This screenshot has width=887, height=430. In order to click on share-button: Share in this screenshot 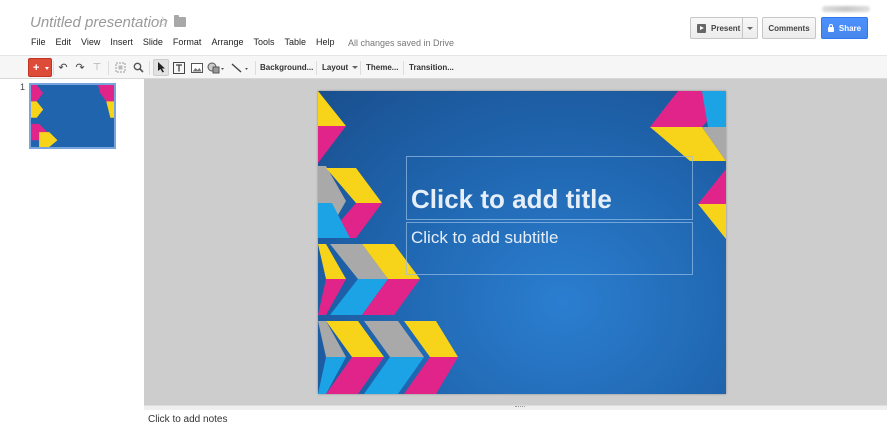, I will do `click(844, 28)`.